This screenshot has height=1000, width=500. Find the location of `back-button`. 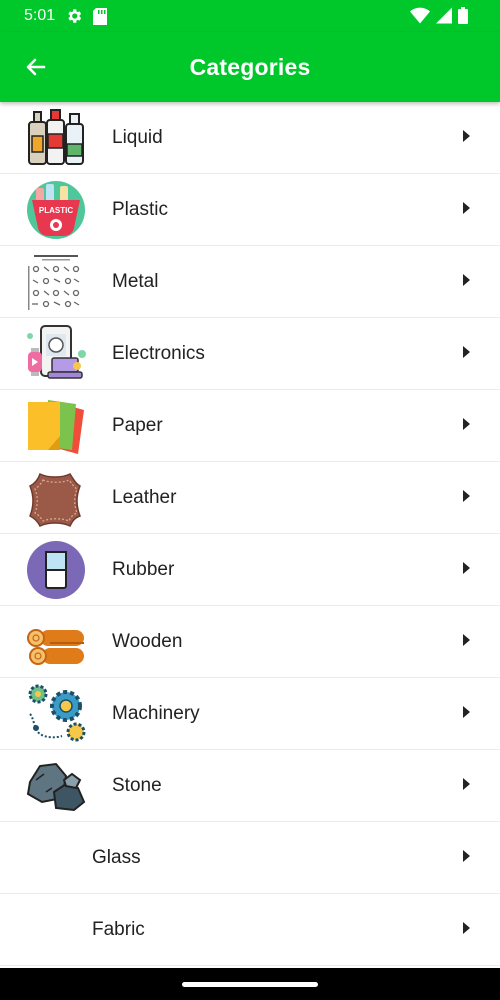

back-button is located at coordinates (36, 67).